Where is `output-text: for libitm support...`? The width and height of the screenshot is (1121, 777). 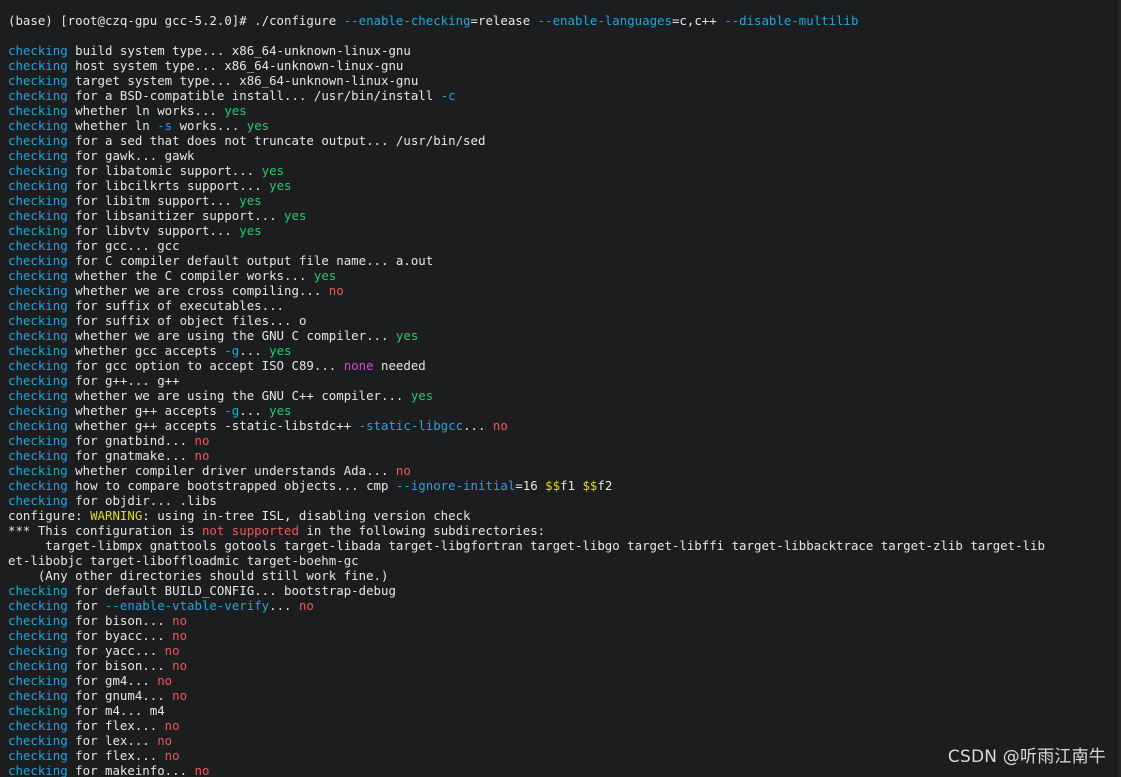 output-text: for libitm support... is located at coordinates (153, 200).